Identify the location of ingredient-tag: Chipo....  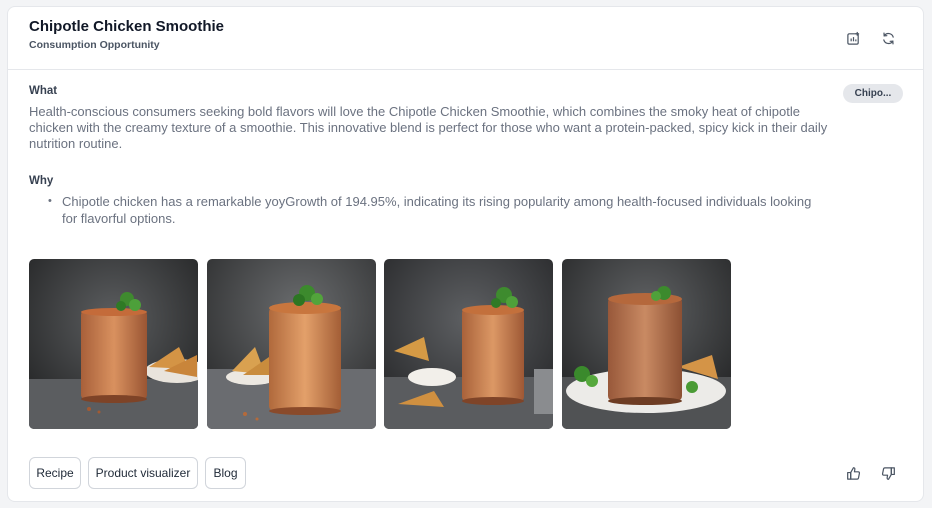
(873, 93).